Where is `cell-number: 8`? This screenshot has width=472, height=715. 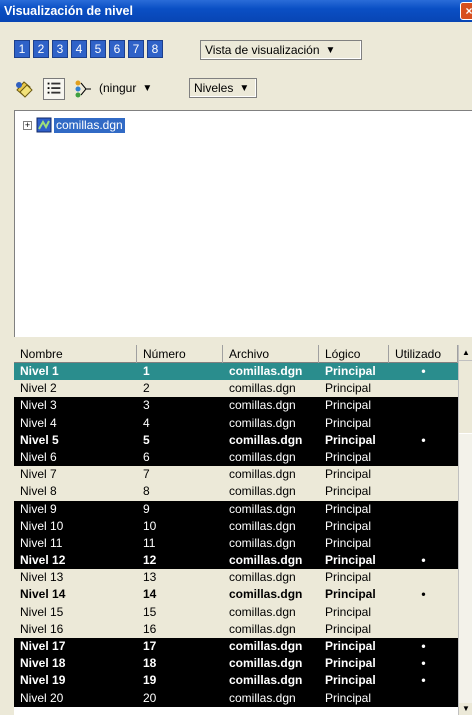
cell-number: 8 is located at coordinates (146, 491).